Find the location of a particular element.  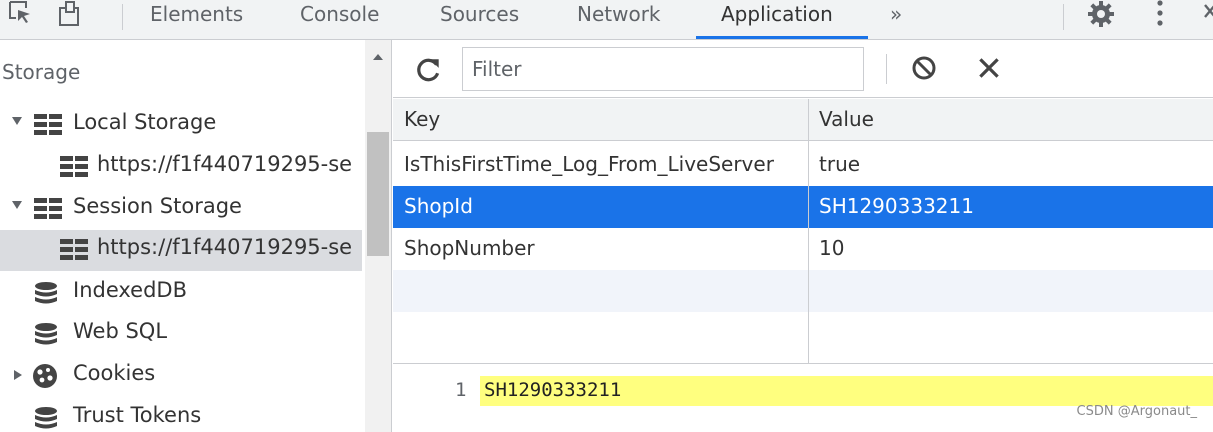

cookie-icon is located at coordinates (45, 376).